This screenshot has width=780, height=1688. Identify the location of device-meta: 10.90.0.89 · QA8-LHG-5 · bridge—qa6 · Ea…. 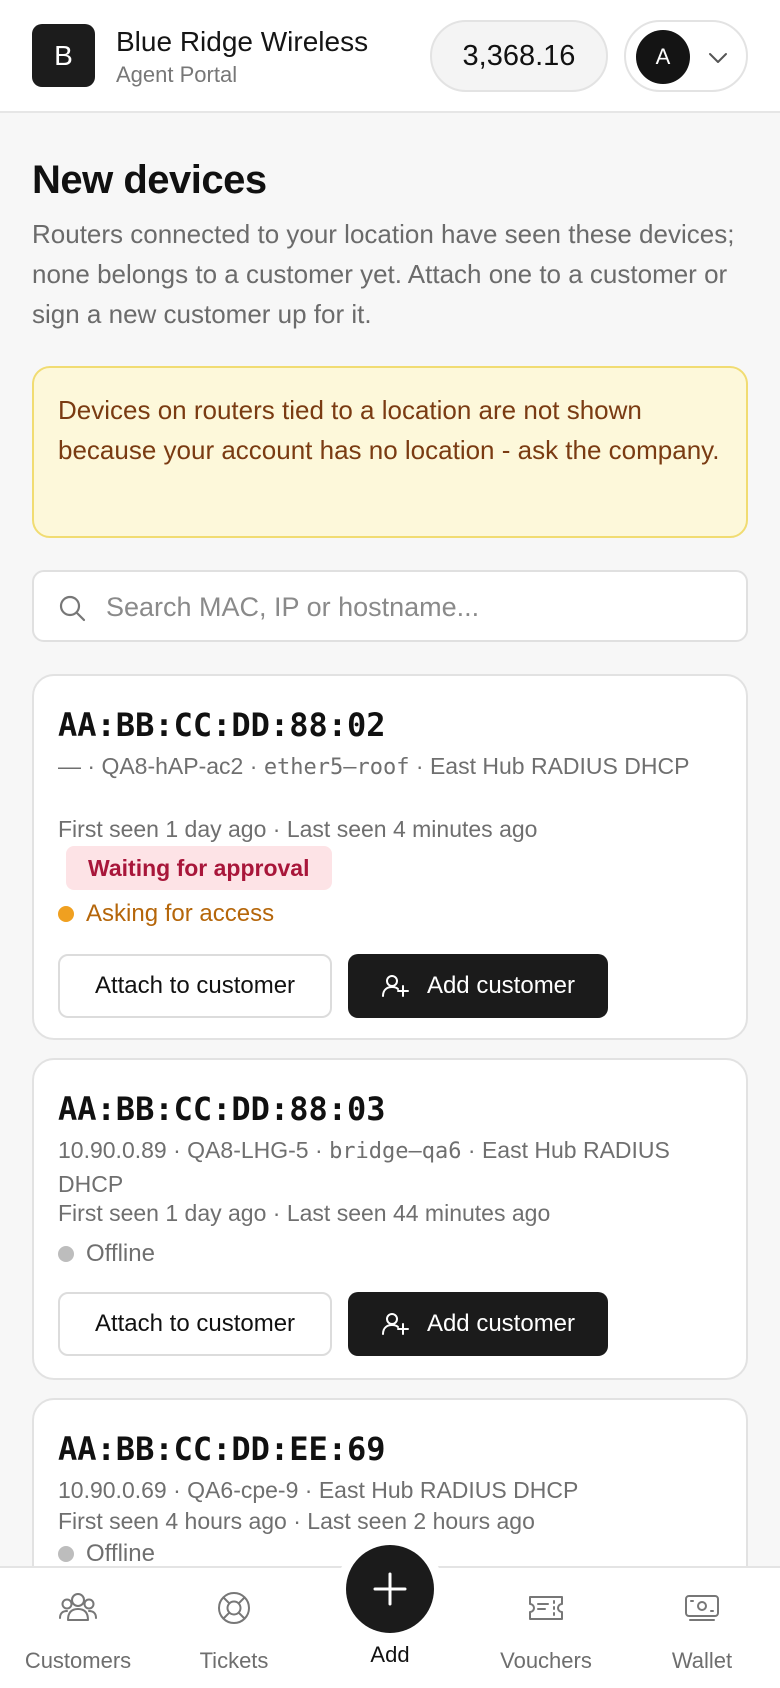
(393, 1167).